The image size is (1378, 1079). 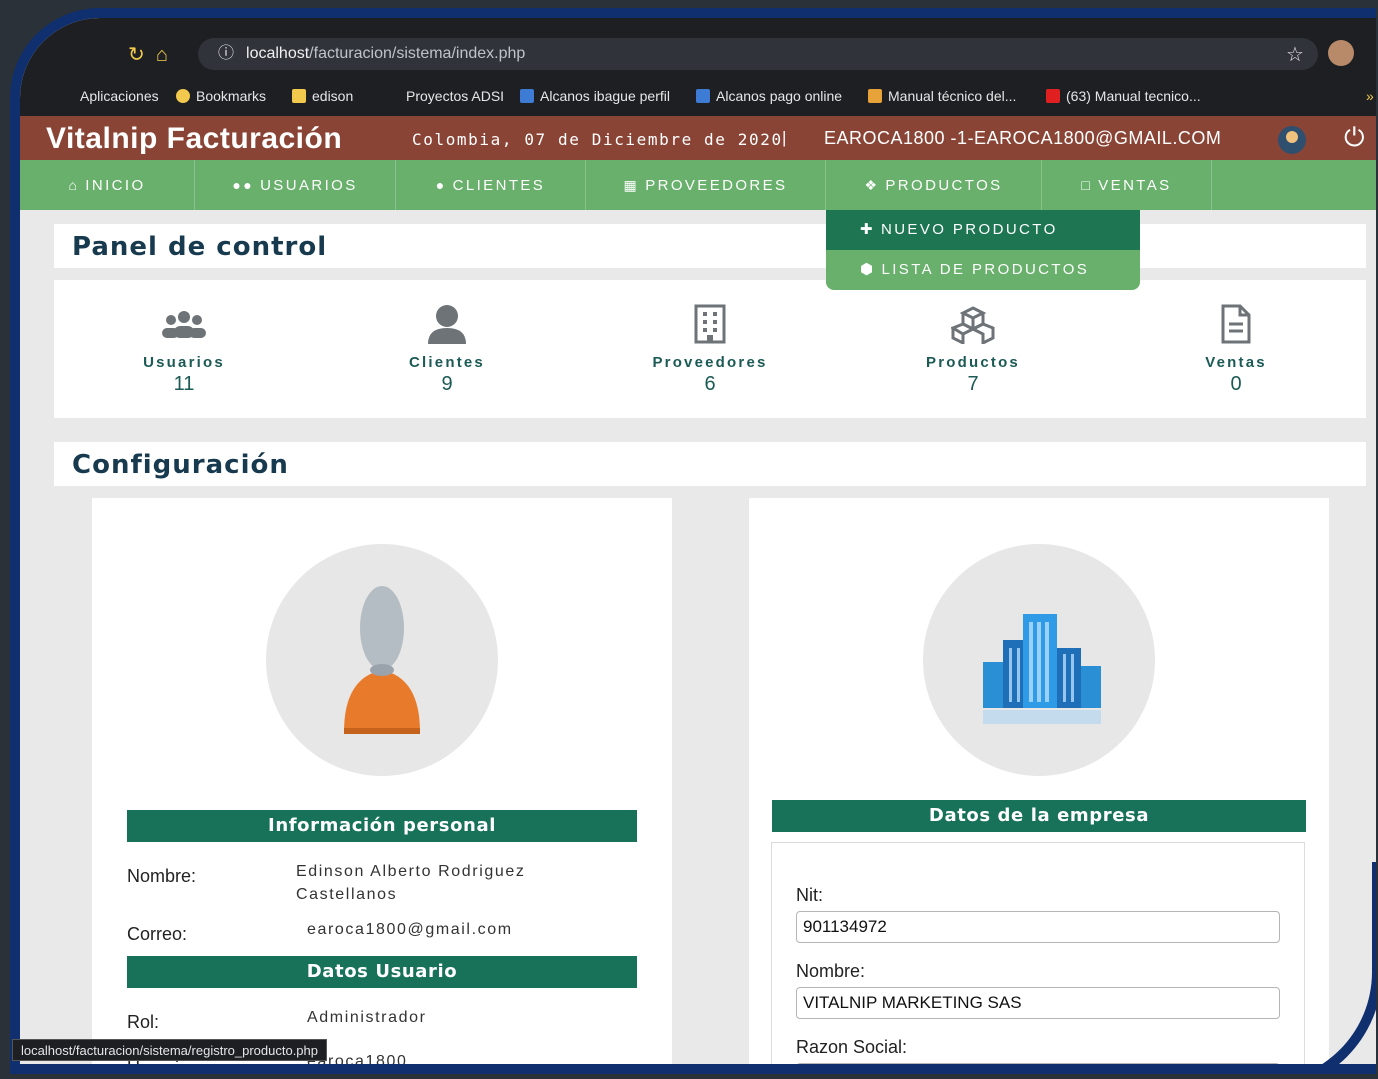 I want to click on company-heading: Datos de la empresa, so click(x=1039, y=816).